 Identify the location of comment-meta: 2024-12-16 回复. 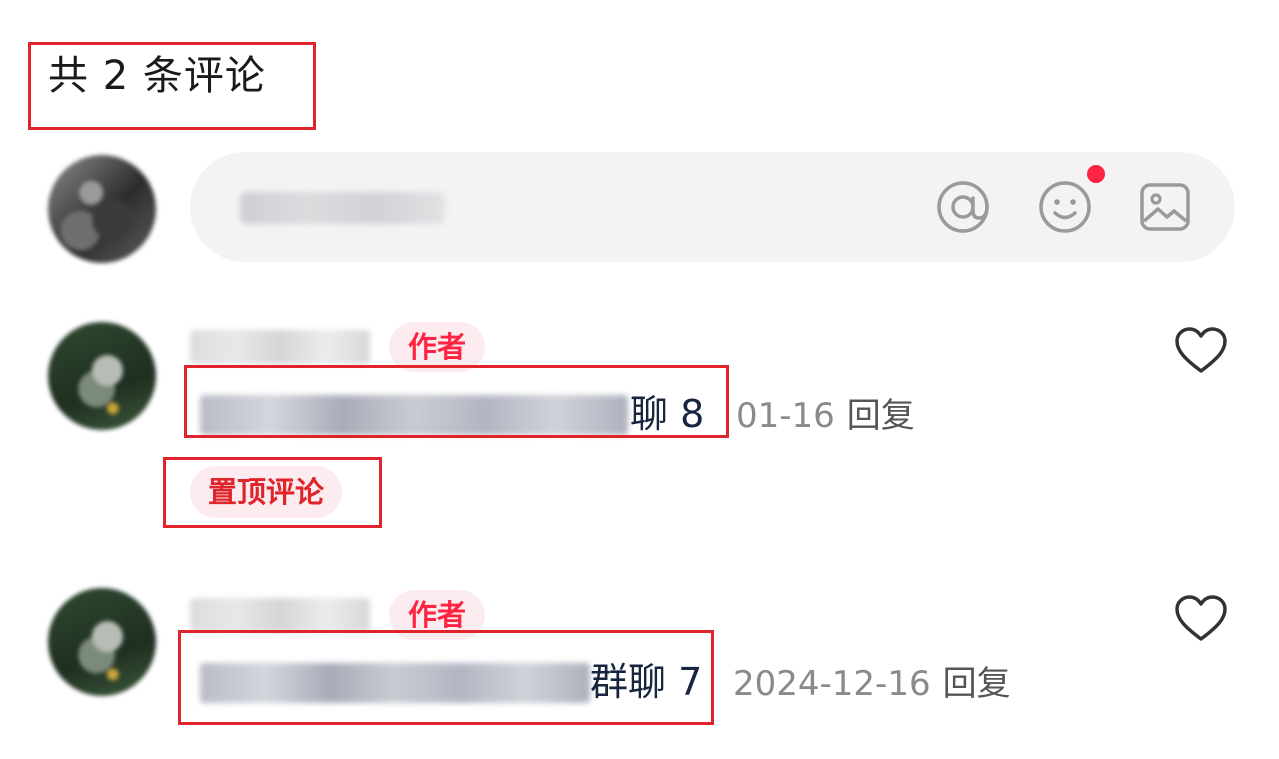
(872, 684).